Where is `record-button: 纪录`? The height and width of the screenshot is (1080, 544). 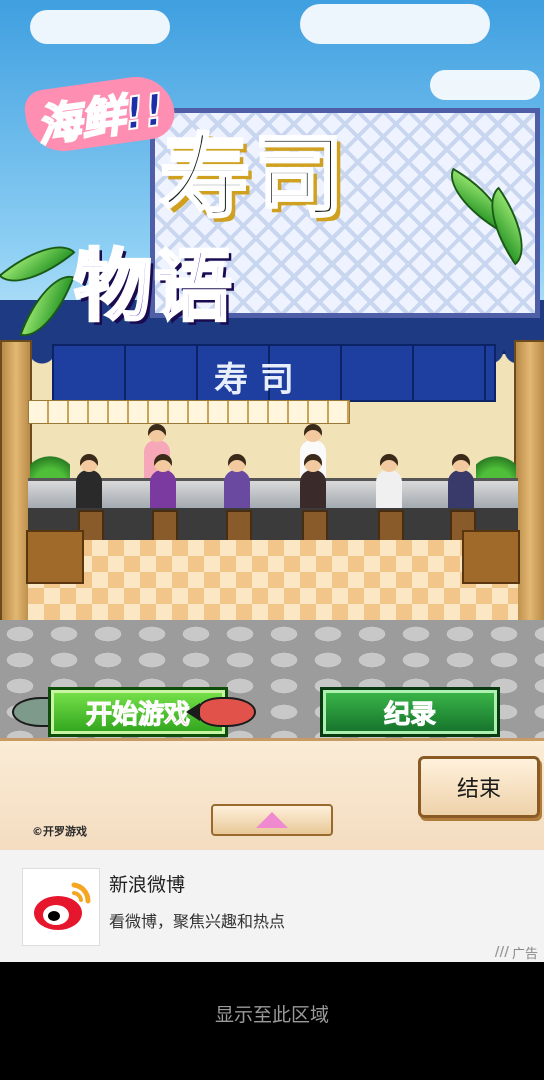 record-button: 纪录 is located at coordinates (410, 712).